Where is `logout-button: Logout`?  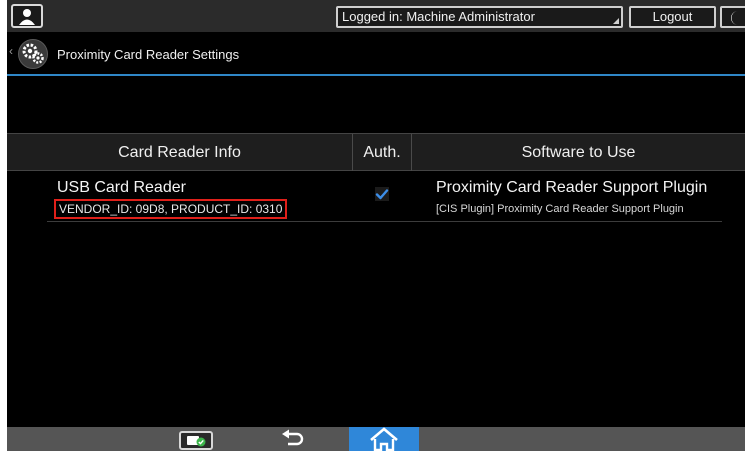 logout-button: Logout is located at coordinates (672, 17).